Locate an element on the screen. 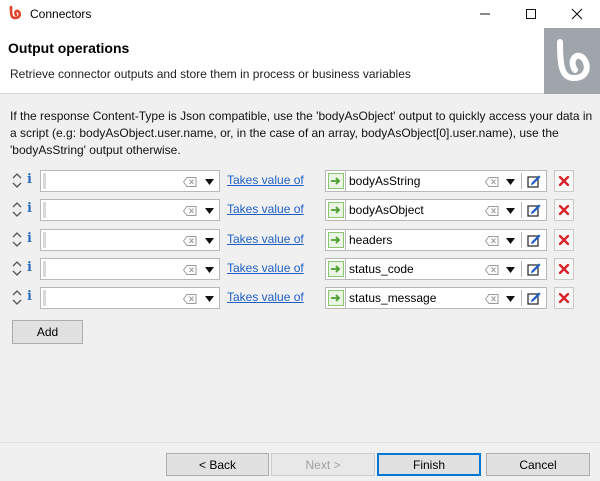 The width and height of the screenshot is (600, 481). operation-row: i Takes value of bodyAsString is located at coordinates (300, 181).